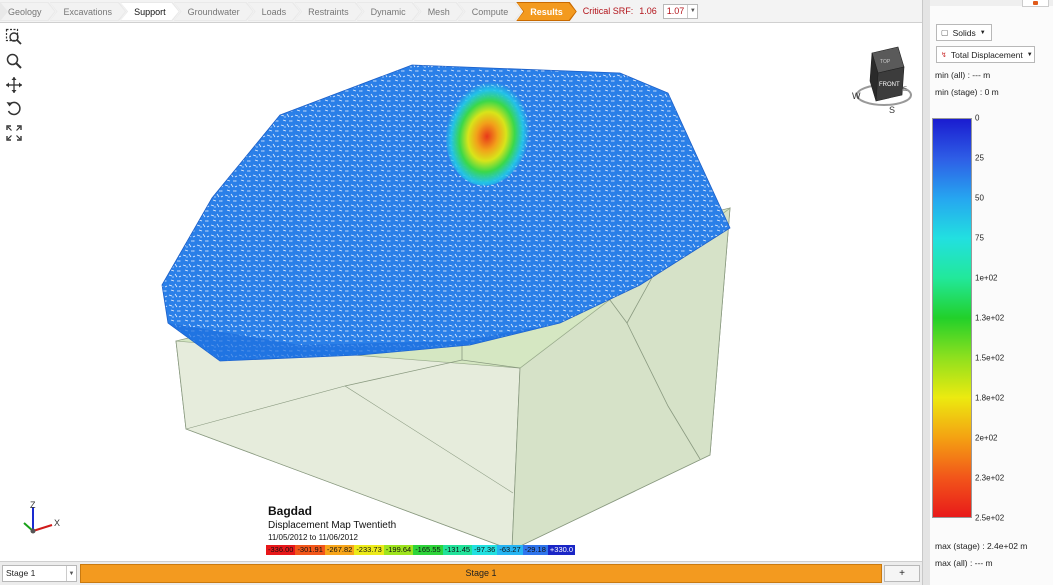 The width and height of the screenshot is (1053, 585). I want to click on tab-geology: Geology, so click(28, 11).